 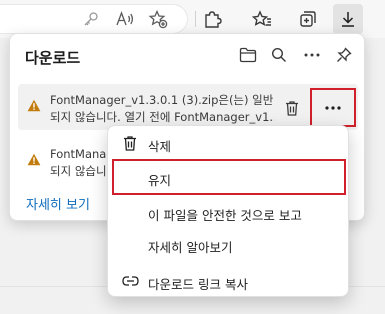 I want to click on add-favorite-icon, so click(x=158, y=19).